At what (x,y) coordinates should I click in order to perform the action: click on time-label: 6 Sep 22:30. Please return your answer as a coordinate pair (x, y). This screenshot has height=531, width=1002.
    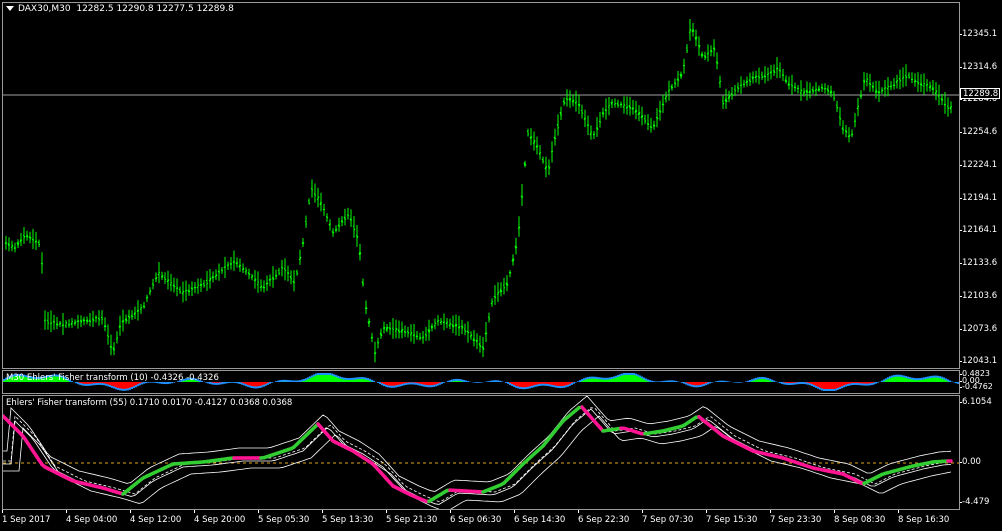
    Looking at the image, I should click on (604, 517).